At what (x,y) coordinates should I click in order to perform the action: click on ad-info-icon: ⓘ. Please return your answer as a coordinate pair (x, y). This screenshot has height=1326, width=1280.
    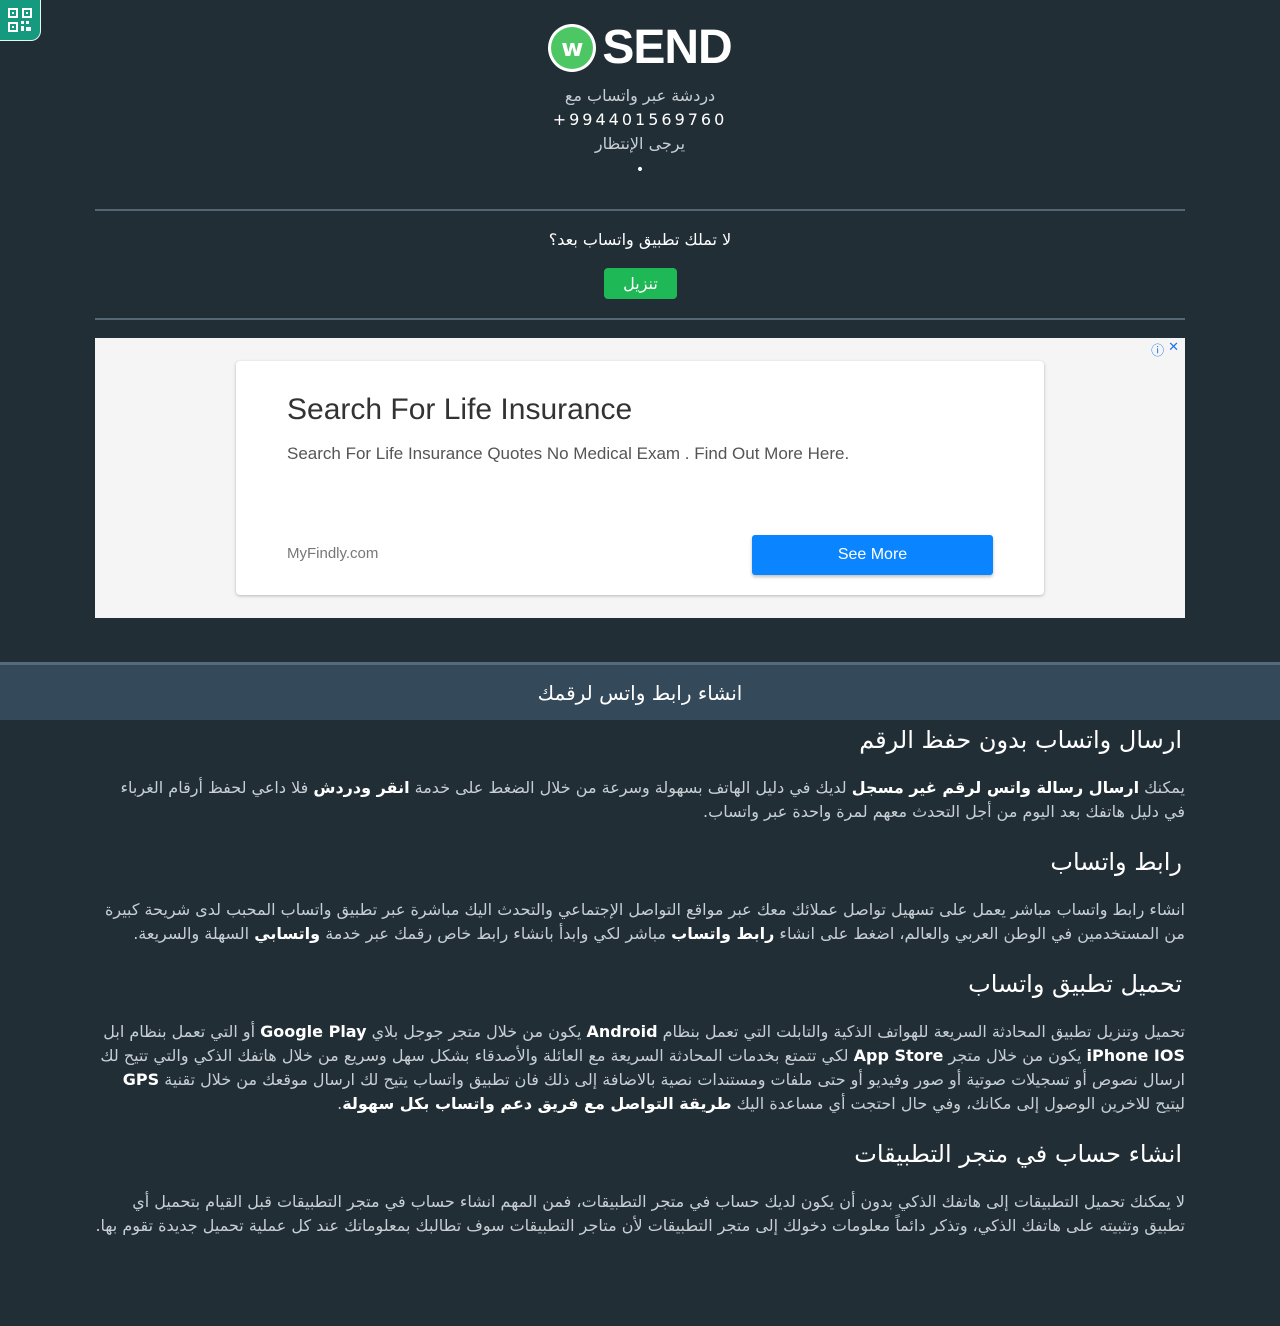
    Looking at the image, I should click on (1157, 349).